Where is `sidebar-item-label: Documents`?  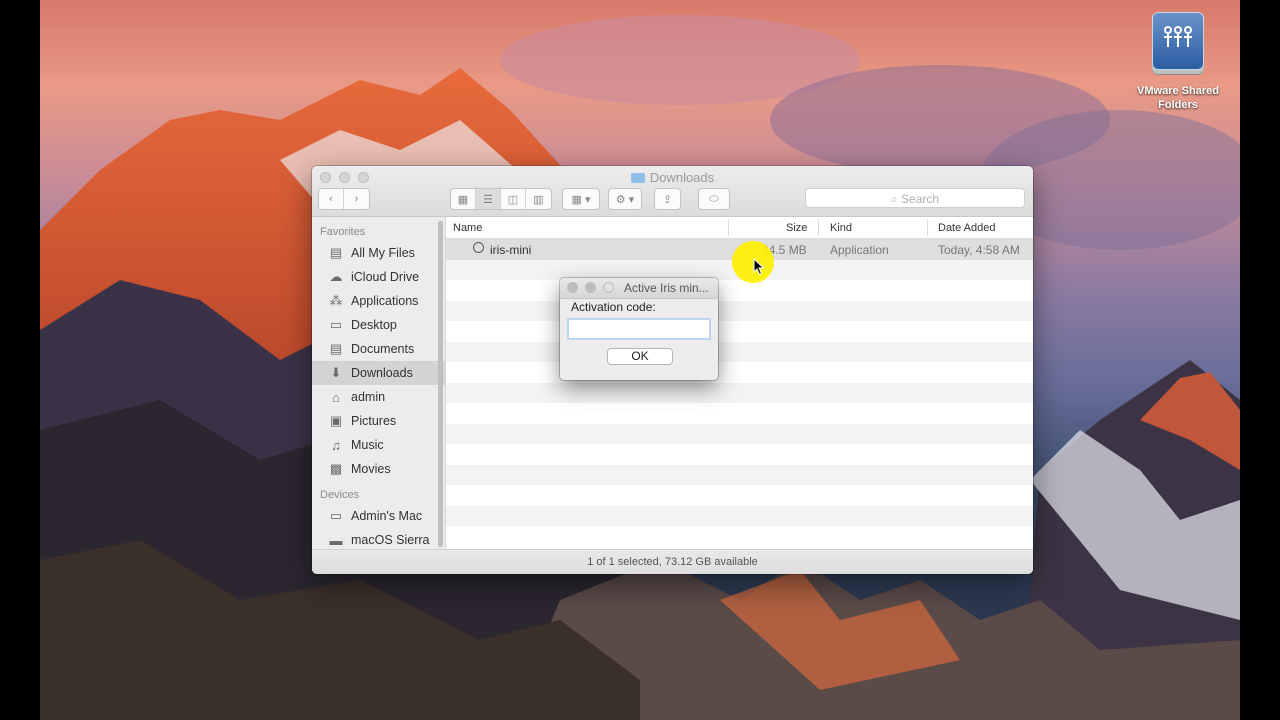
sidebar-item-label: Documents is located at coordinates (383, 349).